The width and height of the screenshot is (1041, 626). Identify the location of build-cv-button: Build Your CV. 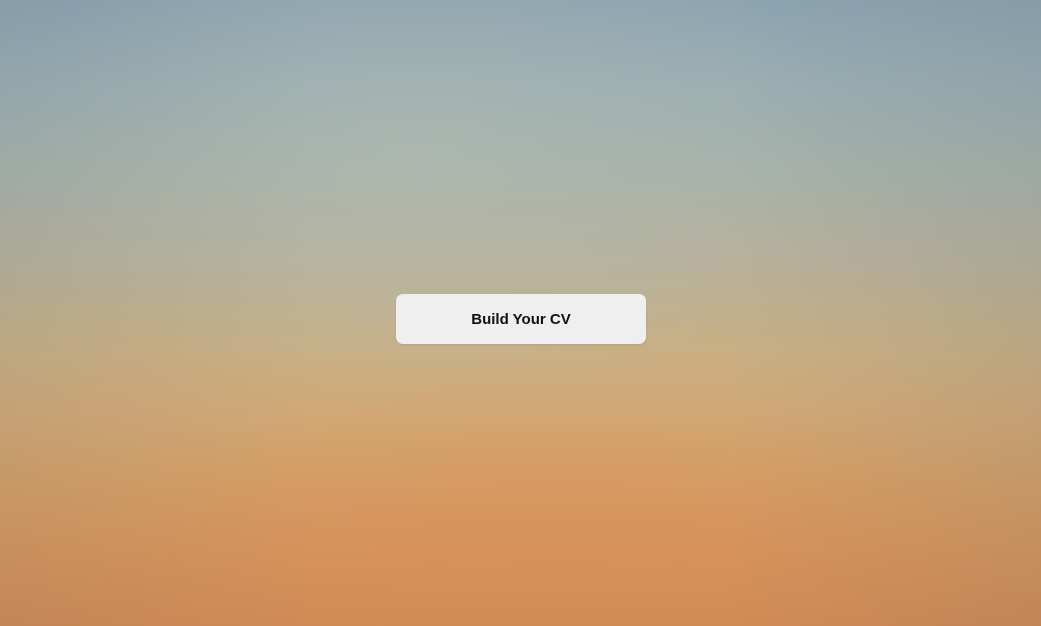
(521, 319).